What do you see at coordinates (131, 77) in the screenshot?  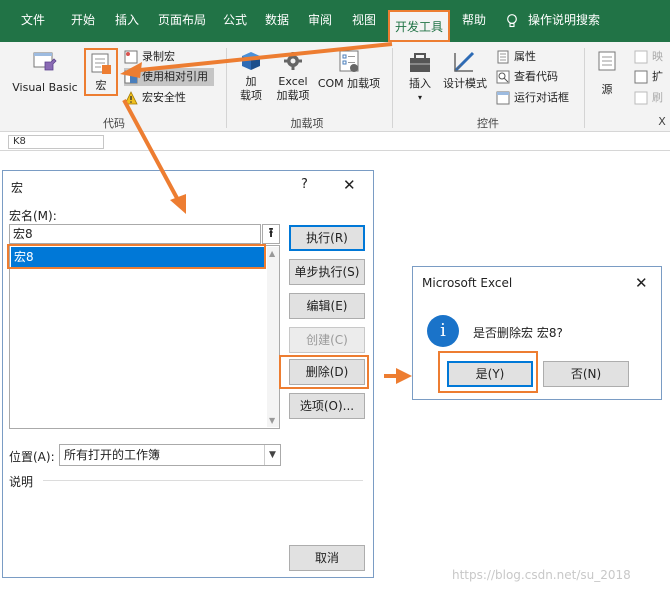 I see `relative-references-icon` at bounding box center [131, 77].